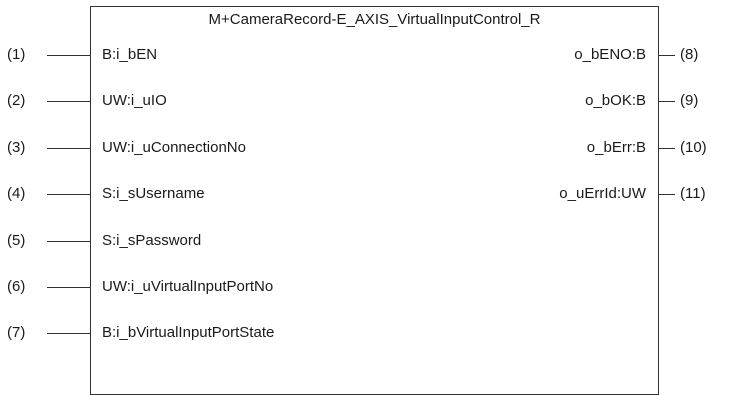 This screenshot has height=395, width=746. What do you see at coordinates (16, 240) in the screenshot?
I see `input-number: (5)` at bounding box center [16, 240].